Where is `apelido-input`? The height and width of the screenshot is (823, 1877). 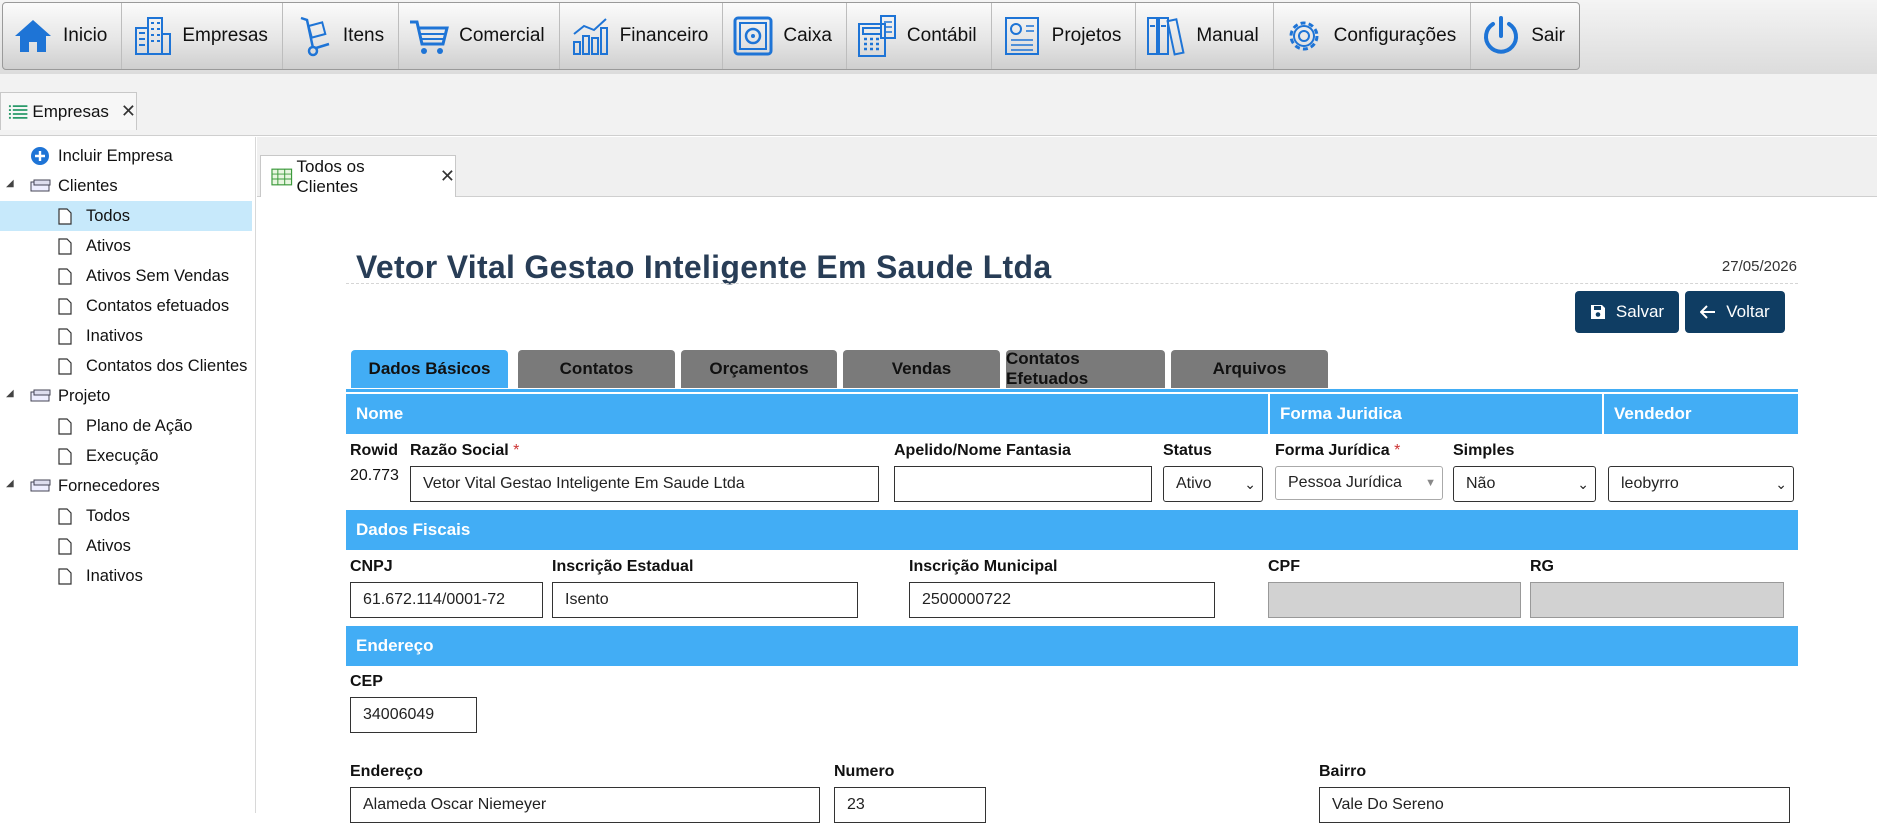
apelido-input is located at coordinates (1023, 484).